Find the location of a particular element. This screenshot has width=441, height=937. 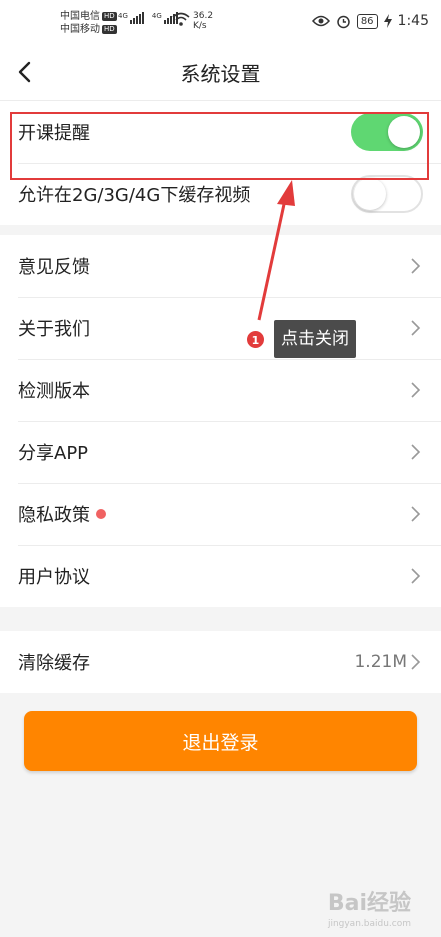

logout-area: 退出登录 is located at coordinates (220, 741).